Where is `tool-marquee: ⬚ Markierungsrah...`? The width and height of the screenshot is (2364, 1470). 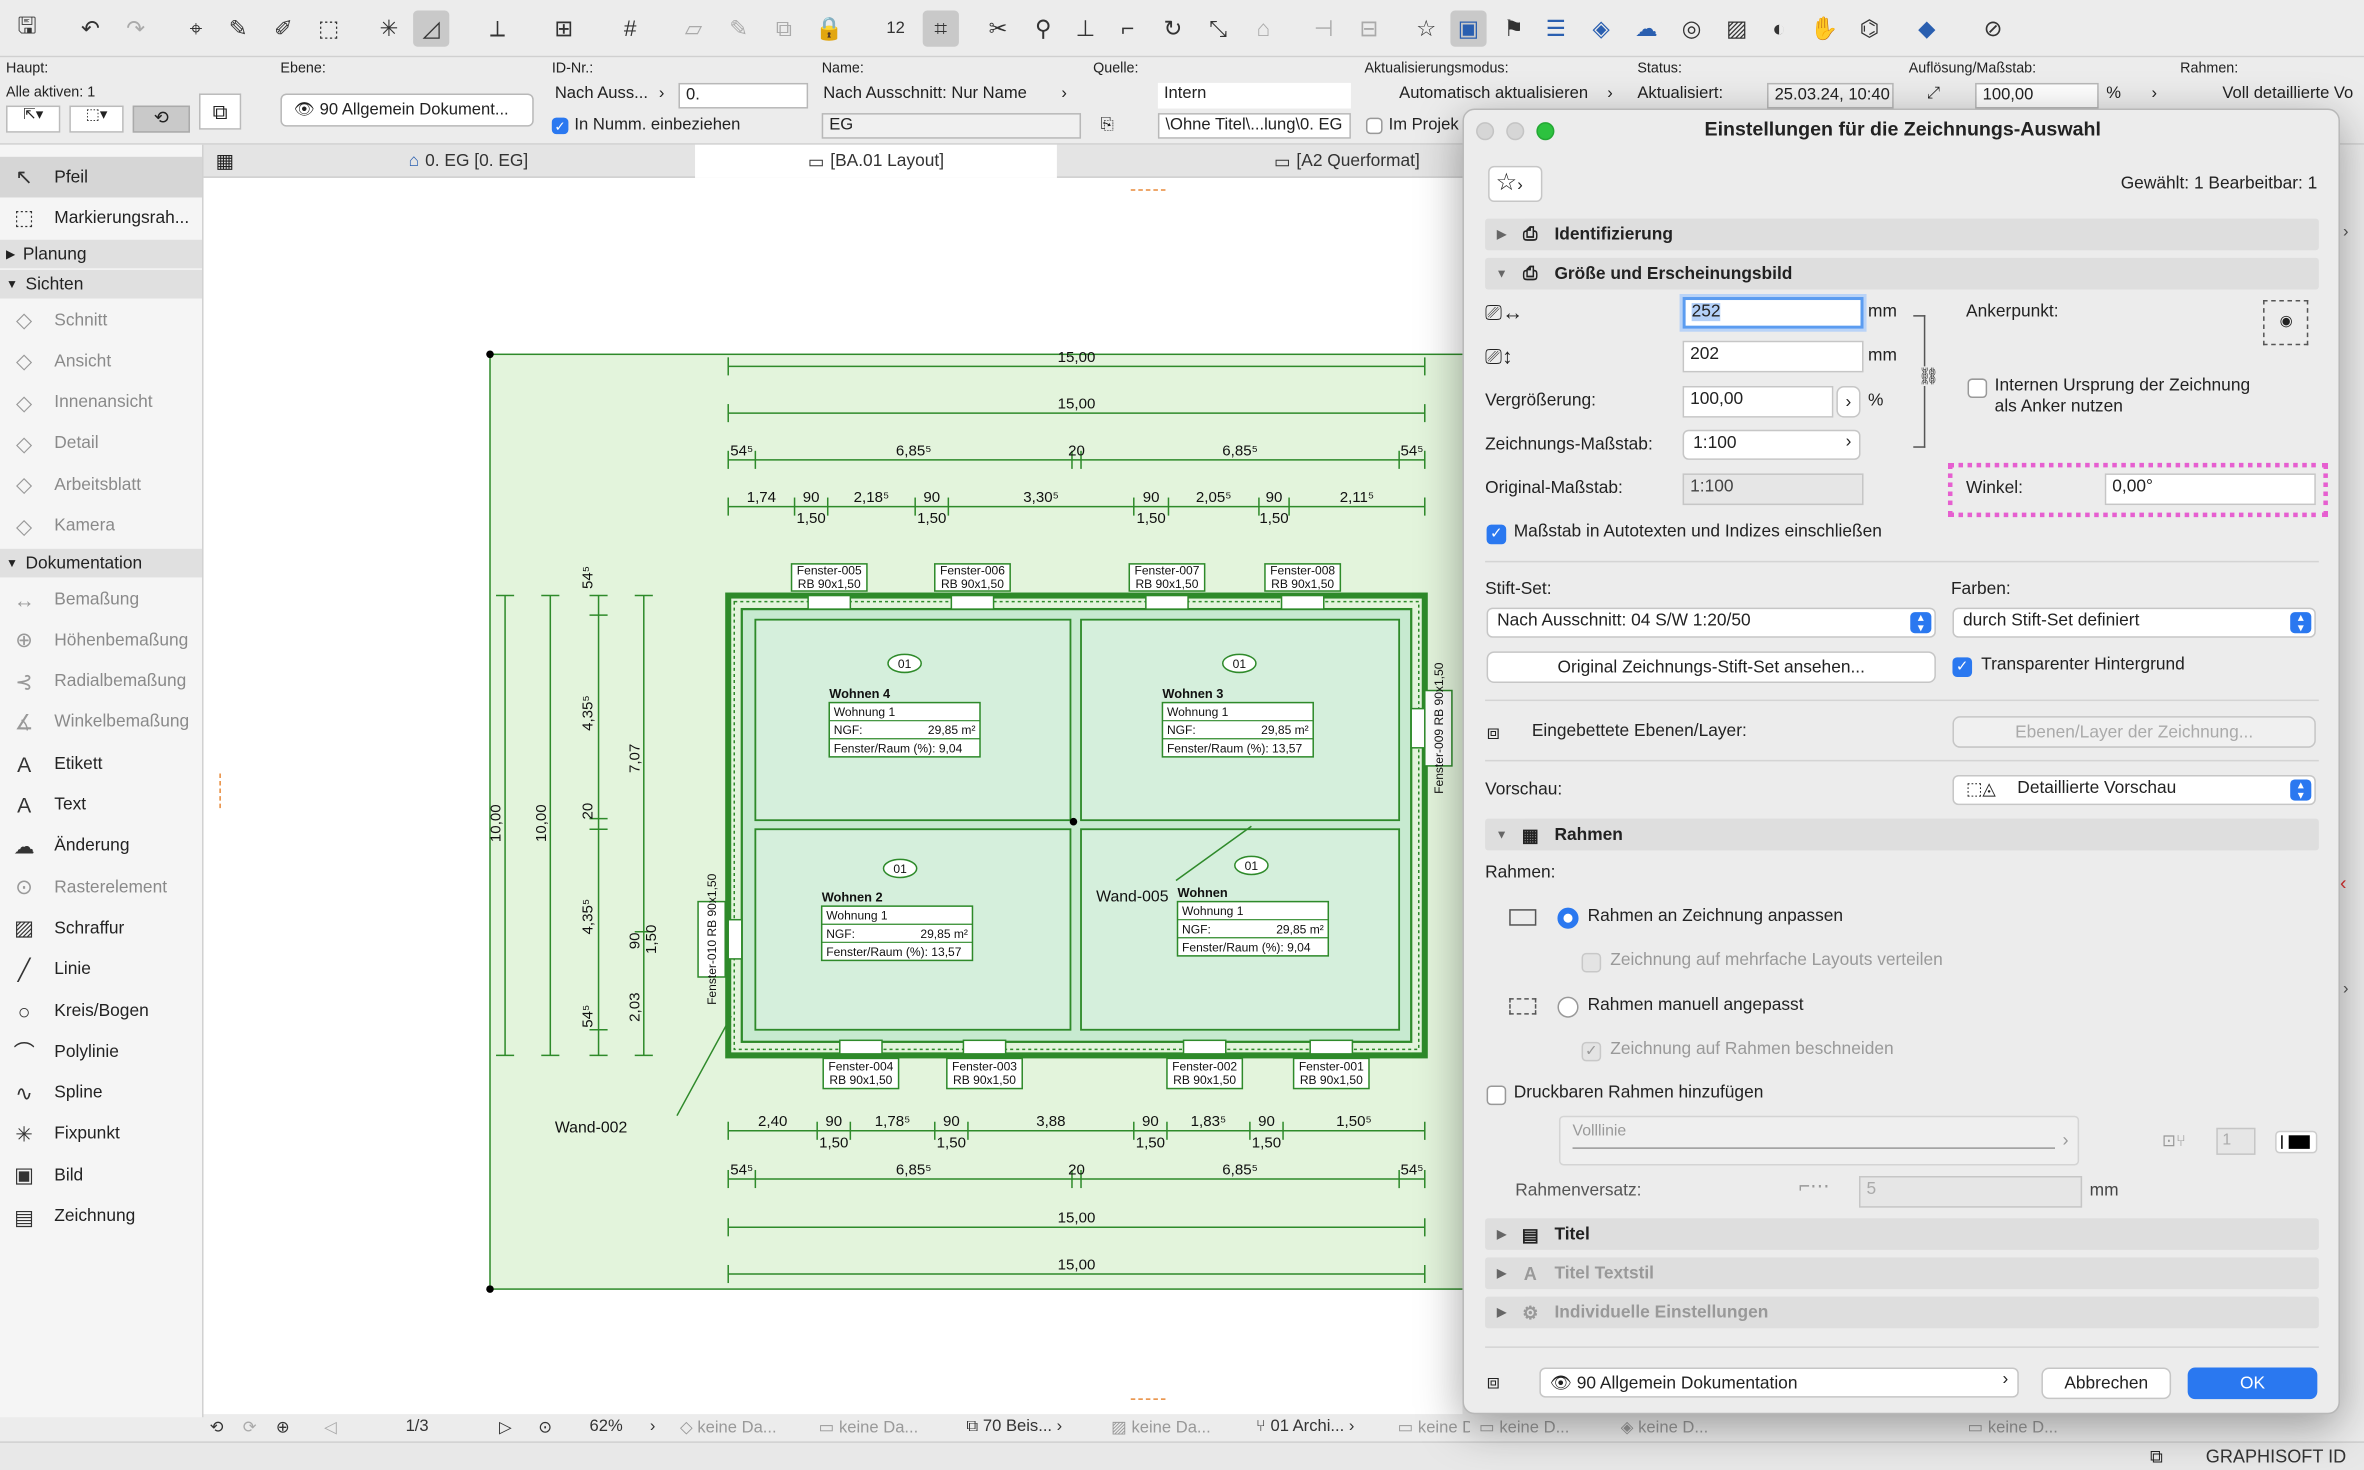 tool-marquee: ⬚ Markierungsrah... is located at coordinates (101, 218).